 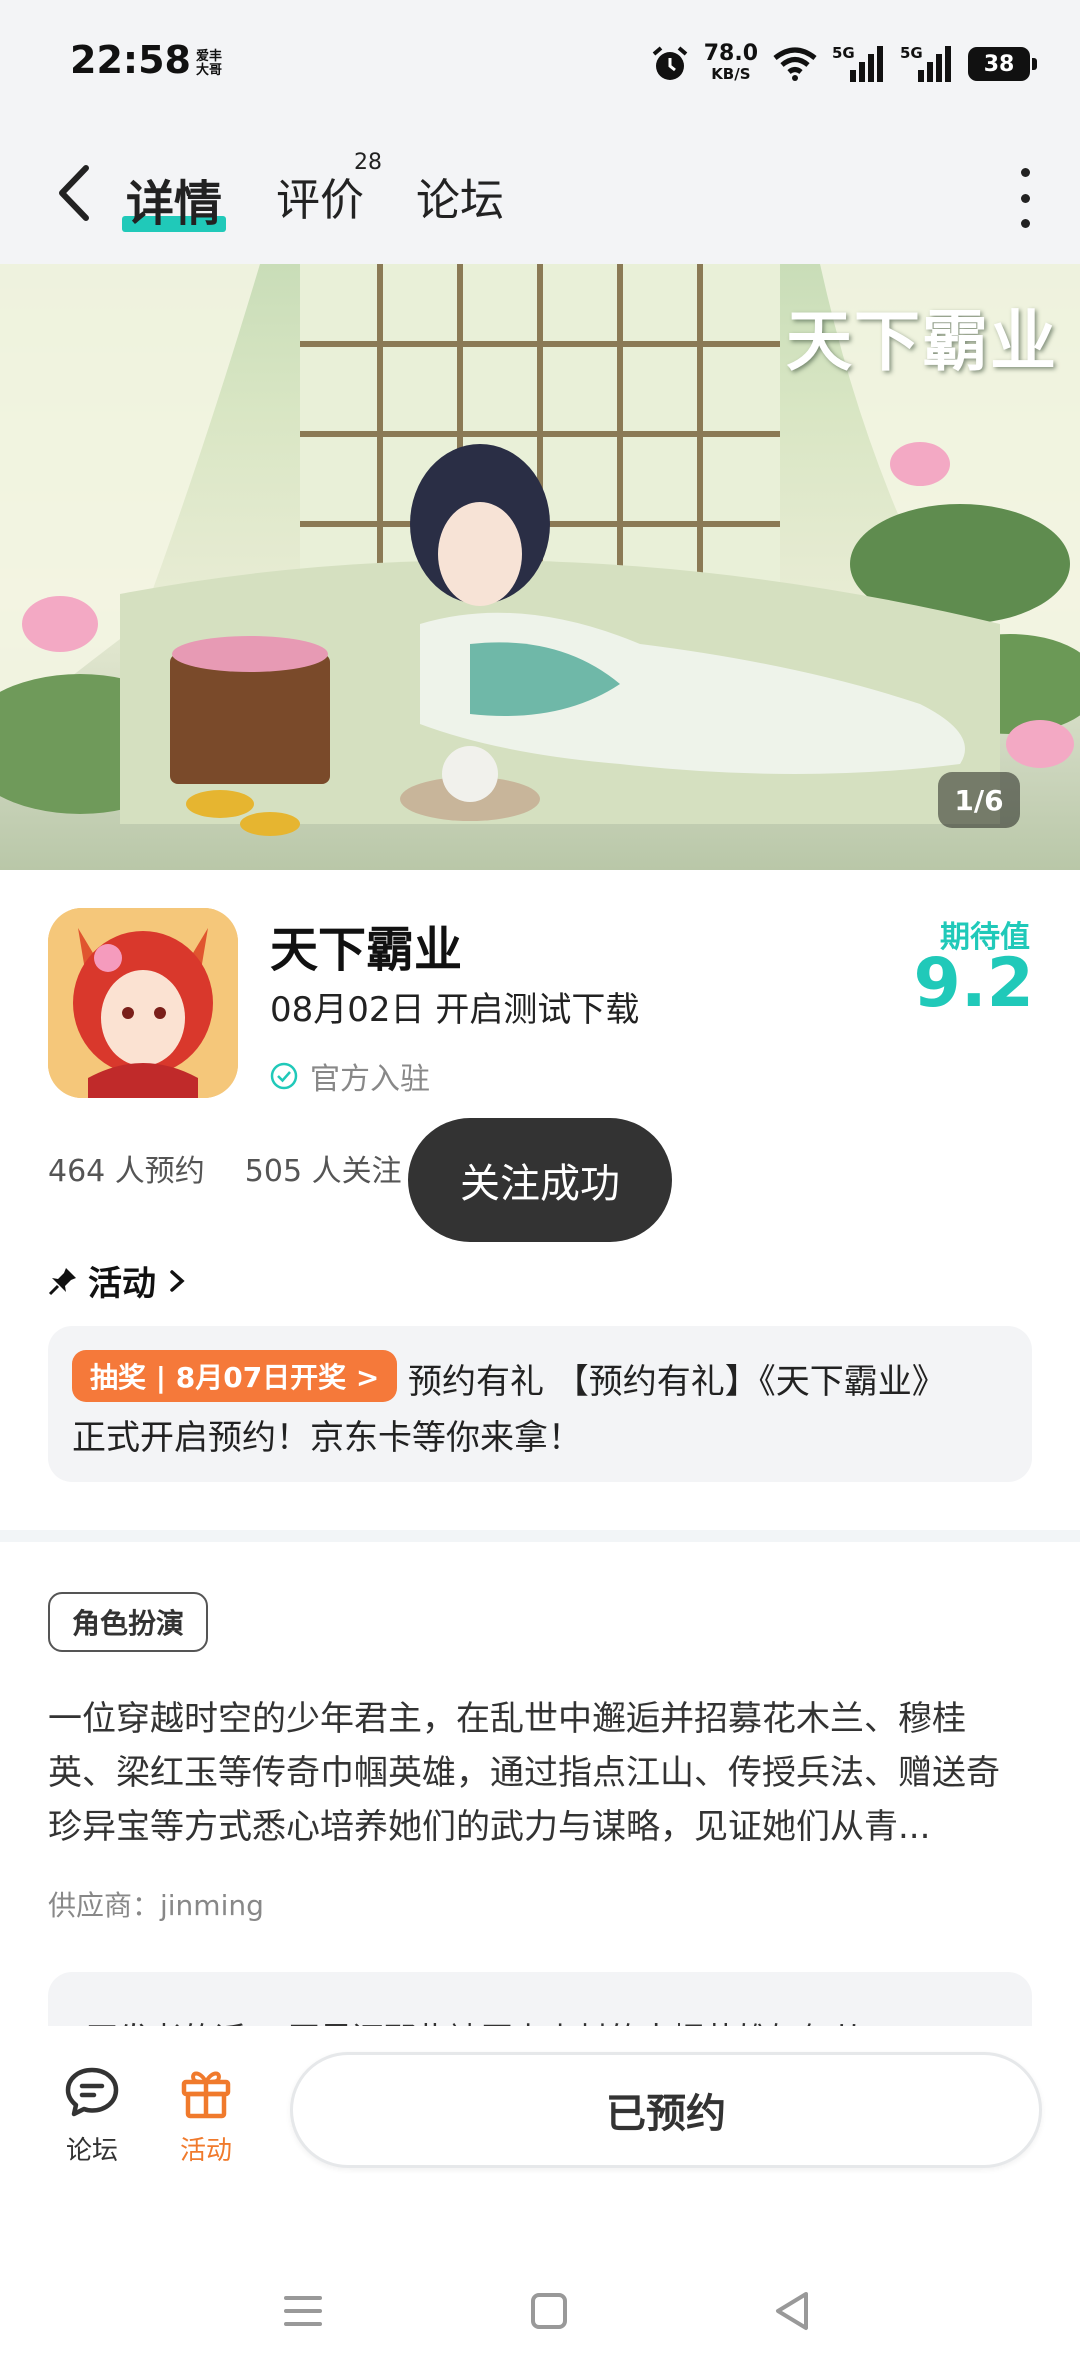 What do you see at coordinates (540, 196) in the screenshot?
I see `top-nav: 详情 评价 28 论坛` at bounding box center [540, 196].